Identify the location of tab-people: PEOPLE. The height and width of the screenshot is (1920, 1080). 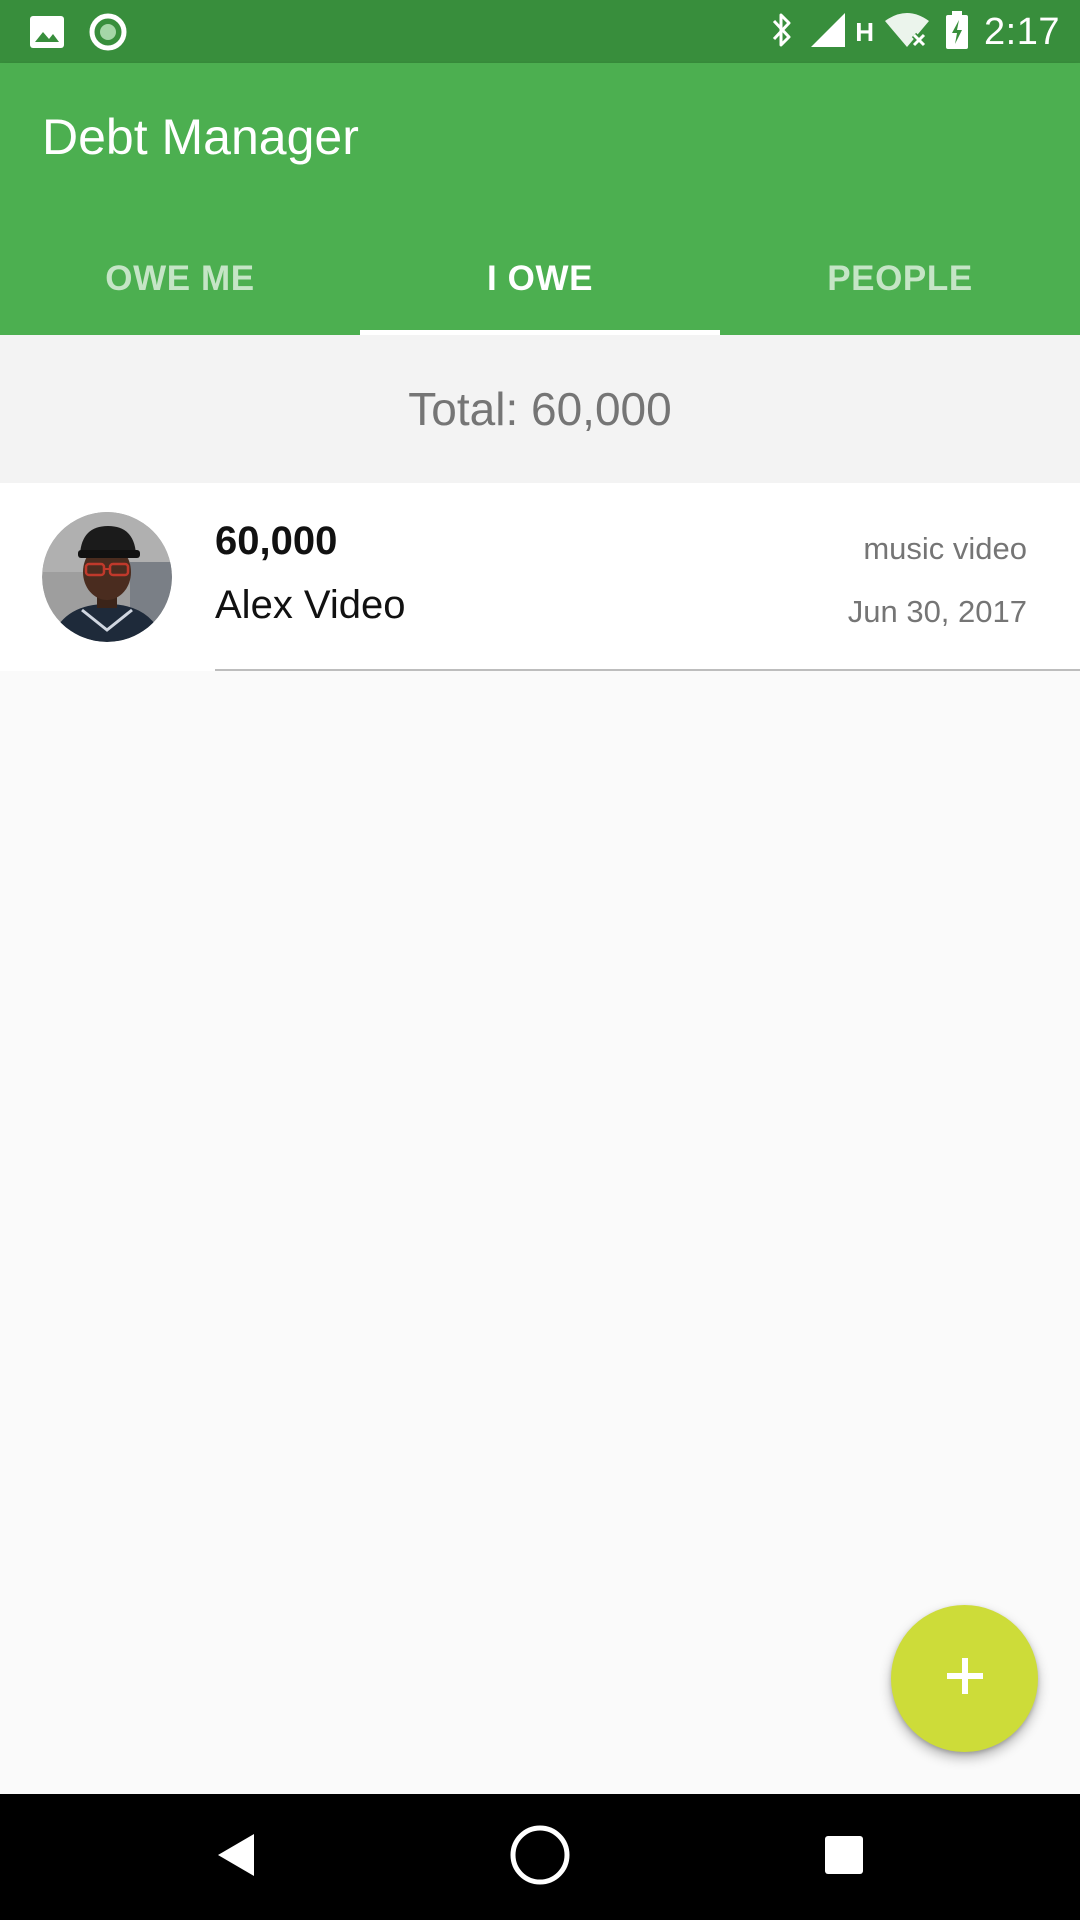
(900, 279).